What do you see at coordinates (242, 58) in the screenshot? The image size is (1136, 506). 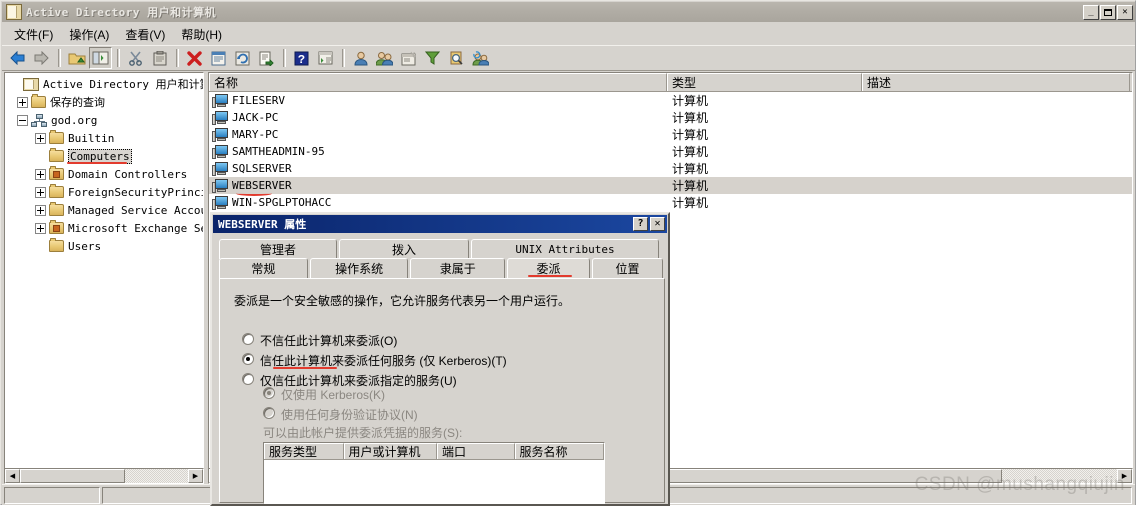 I see `refresh-icon` at bounding box center [242, 58].